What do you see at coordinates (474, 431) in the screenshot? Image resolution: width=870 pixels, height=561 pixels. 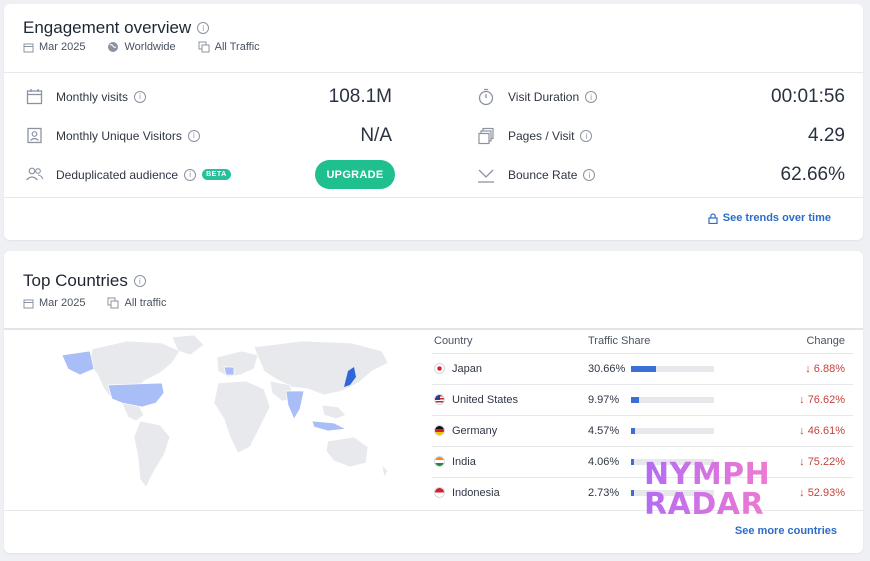 I see `country-name: Germany` at bounding box center [474, 431].